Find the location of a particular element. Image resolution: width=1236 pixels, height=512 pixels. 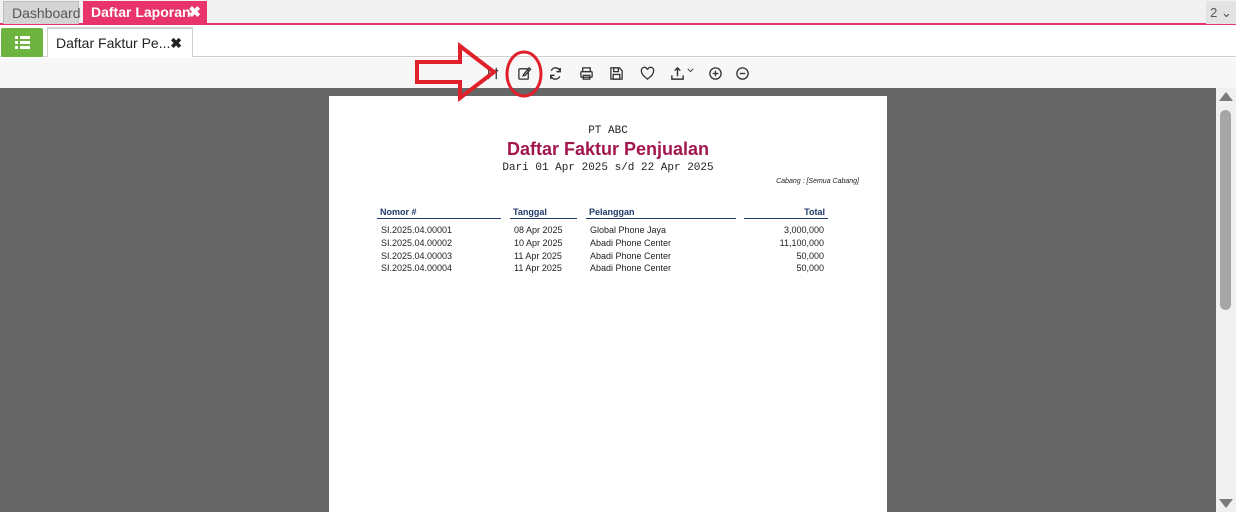

company-name: PT ABC is located at coordinates (608, 131).